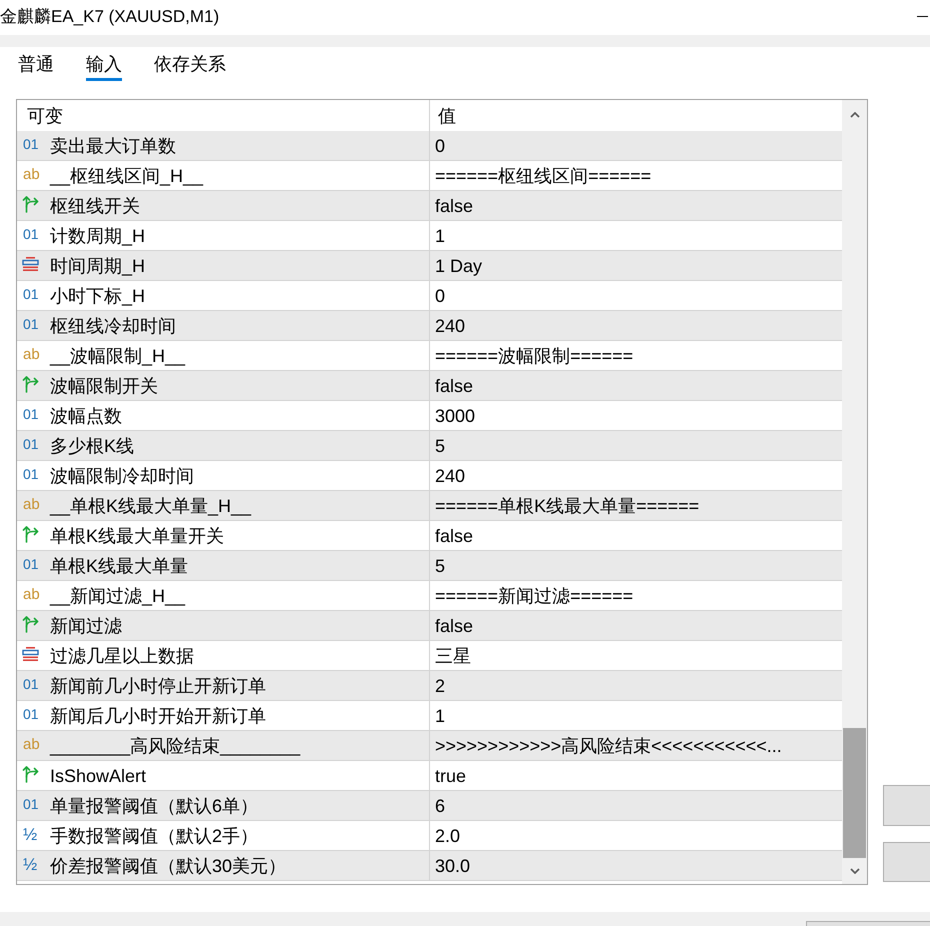  Describe the element at coordinates (447, 116) in the screenshot. I see `column-header: 值` at that location.